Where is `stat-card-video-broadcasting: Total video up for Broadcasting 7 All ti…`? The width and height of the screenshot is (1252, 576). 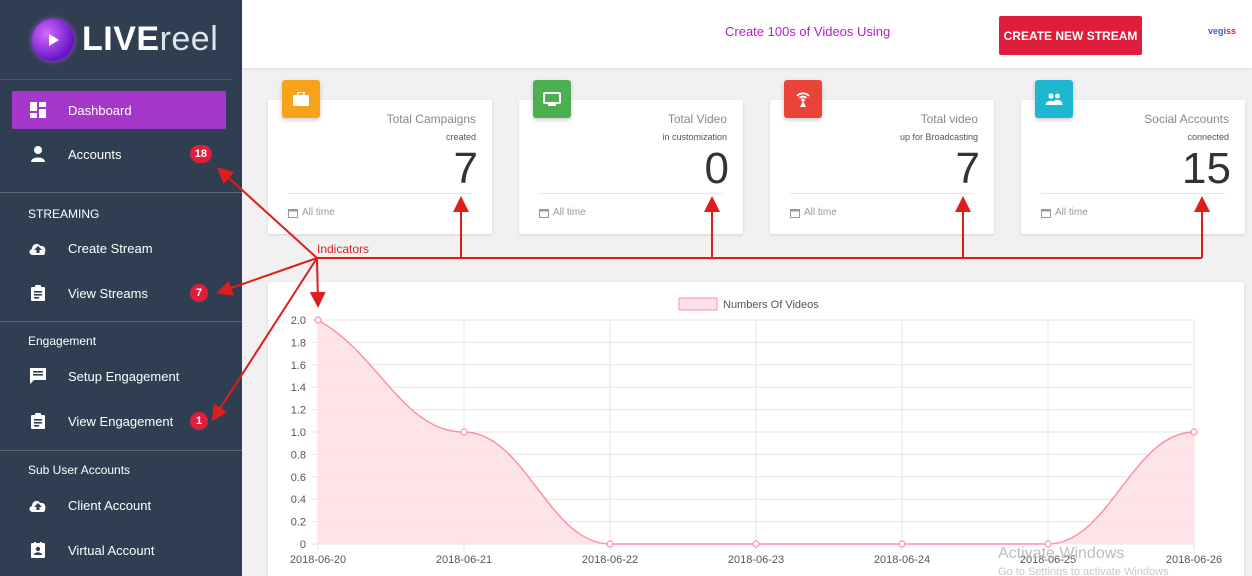 stat-card-video-broadcasting: Total video up for Broadcasting 7 All ti… is located at coordinates (882, 157).